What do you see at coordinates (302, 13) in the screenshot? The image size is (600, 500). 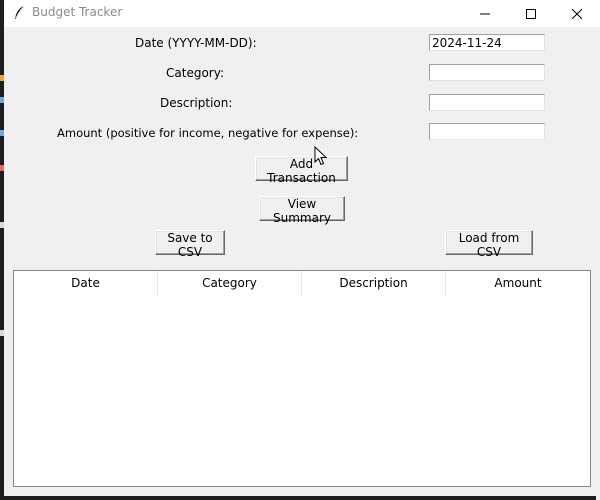 I see `title-bar: Budget Tracker` at bounding box center [302, 13].